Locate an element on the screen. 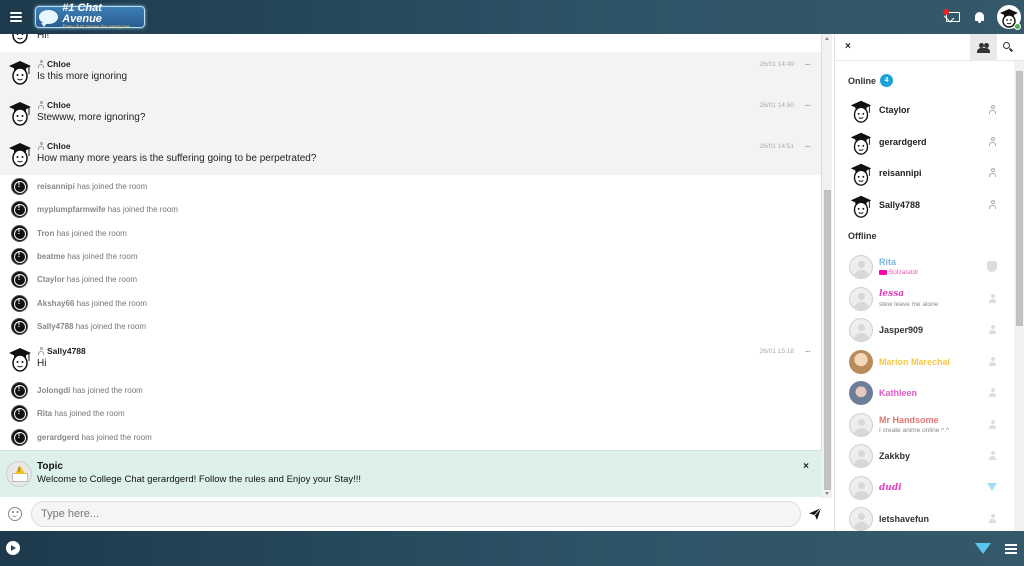  notice-username: Tron is located at coordinates (45, 233).